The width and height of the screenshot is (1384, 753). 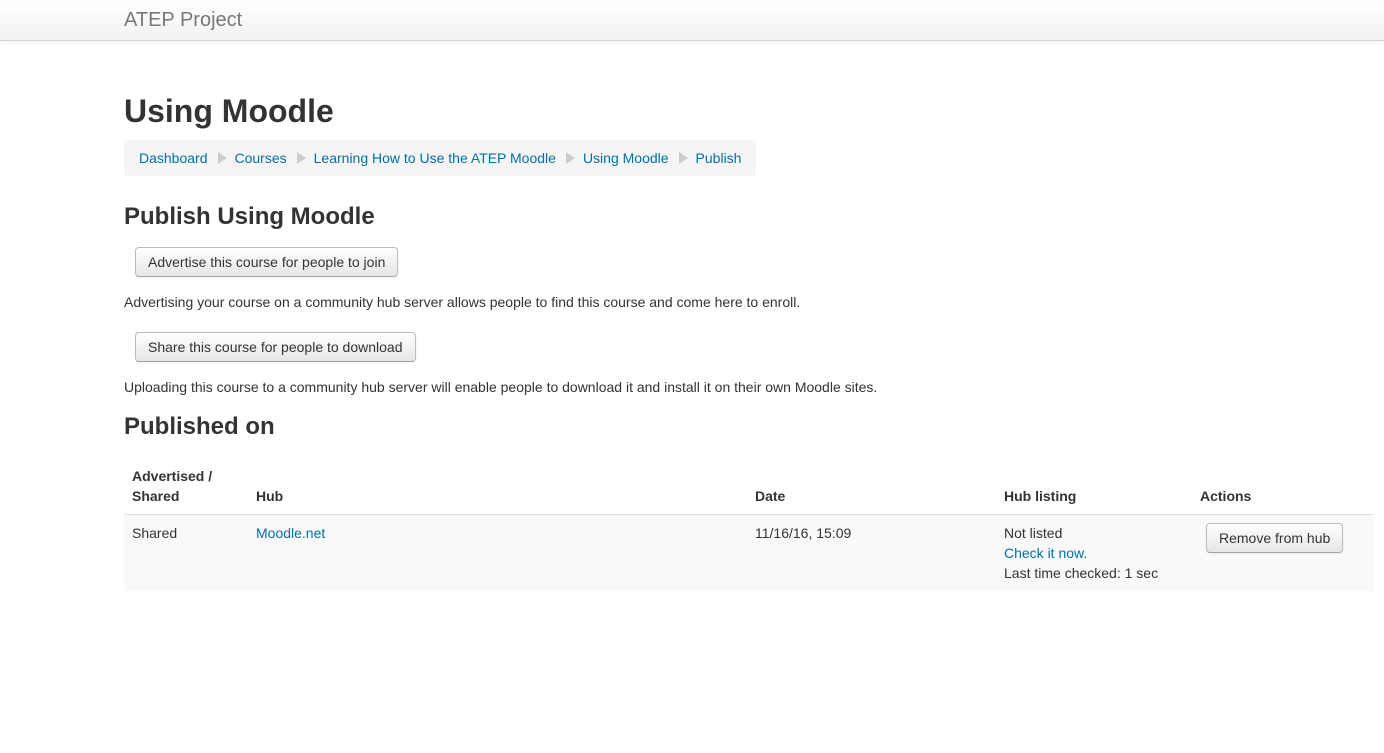 I want to click on published-on-heading: Published on, so click(x=199, y=426).